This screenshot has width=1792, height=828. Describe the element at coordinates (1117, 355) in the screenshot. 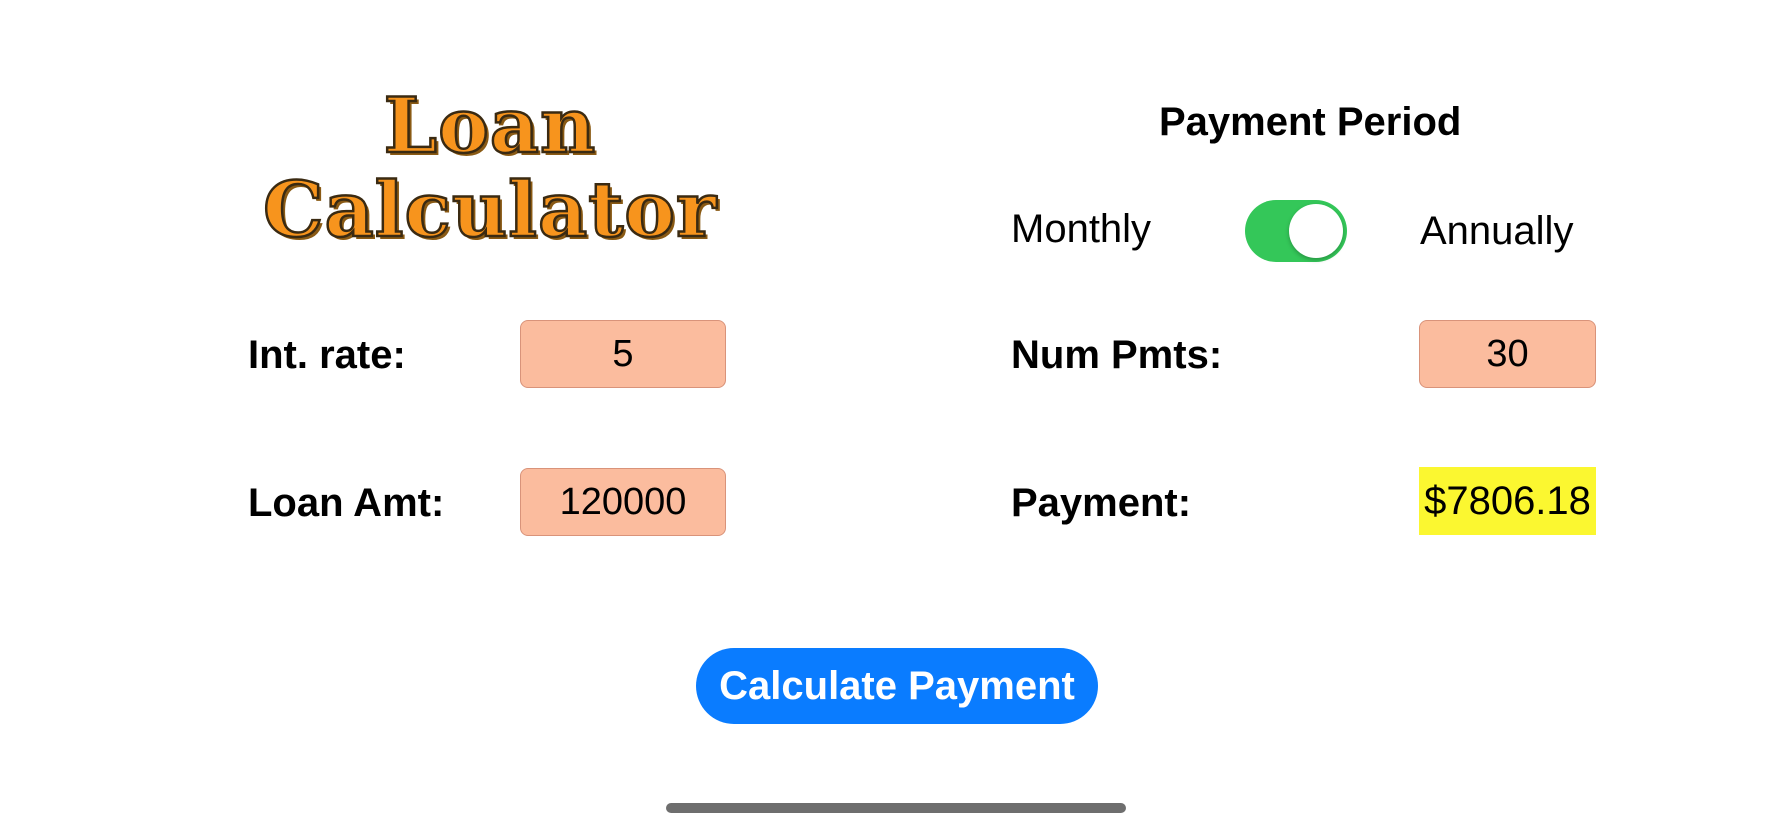

I see `num-pmts-label: Num Pmts:` at that location.